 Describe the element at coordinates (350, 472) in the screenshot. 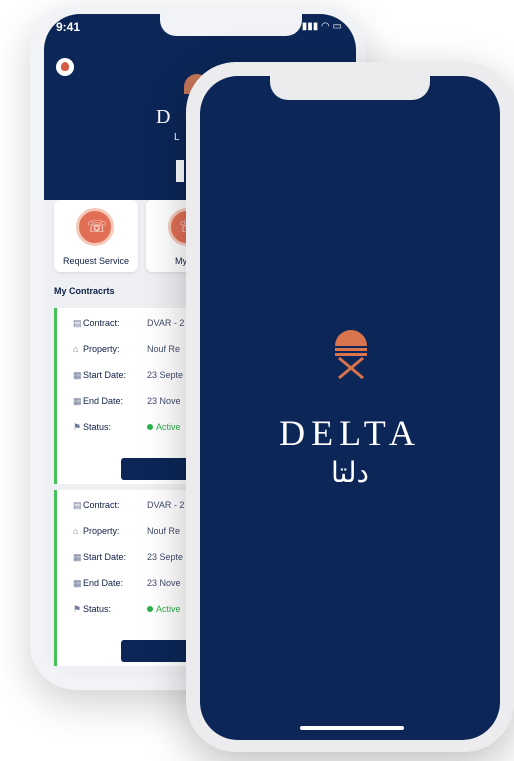

I see `brand-title-arabic: دلتا` at that location.